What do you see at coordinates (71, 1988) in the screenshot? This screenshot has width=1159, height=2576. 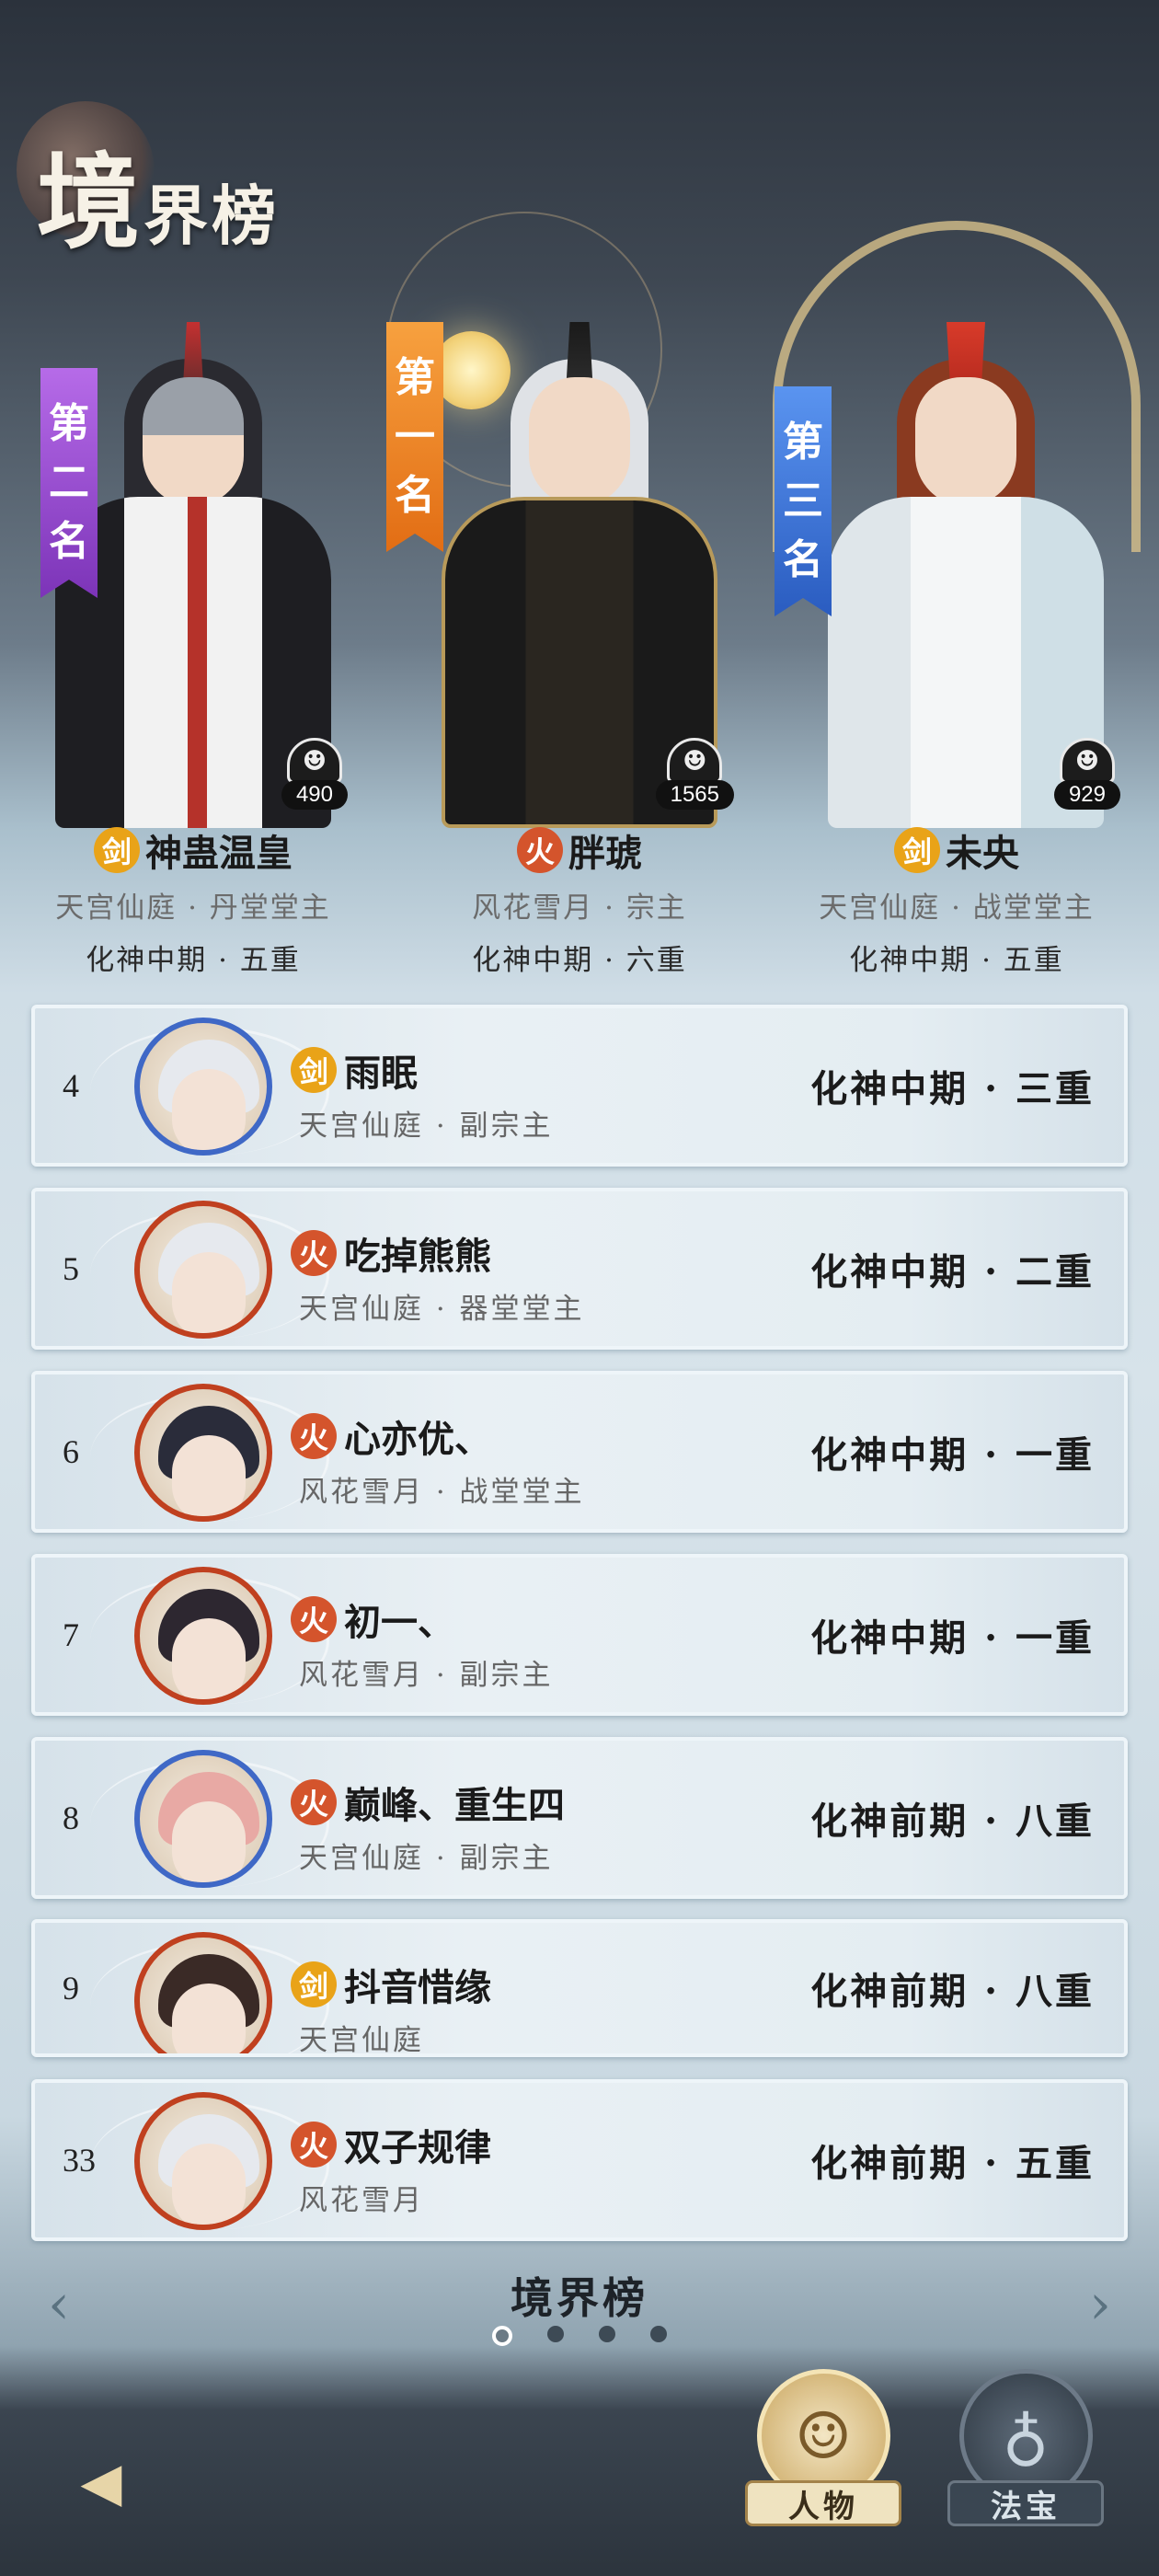 I see `rank-number: 9` at bounding box center [71, 1988].